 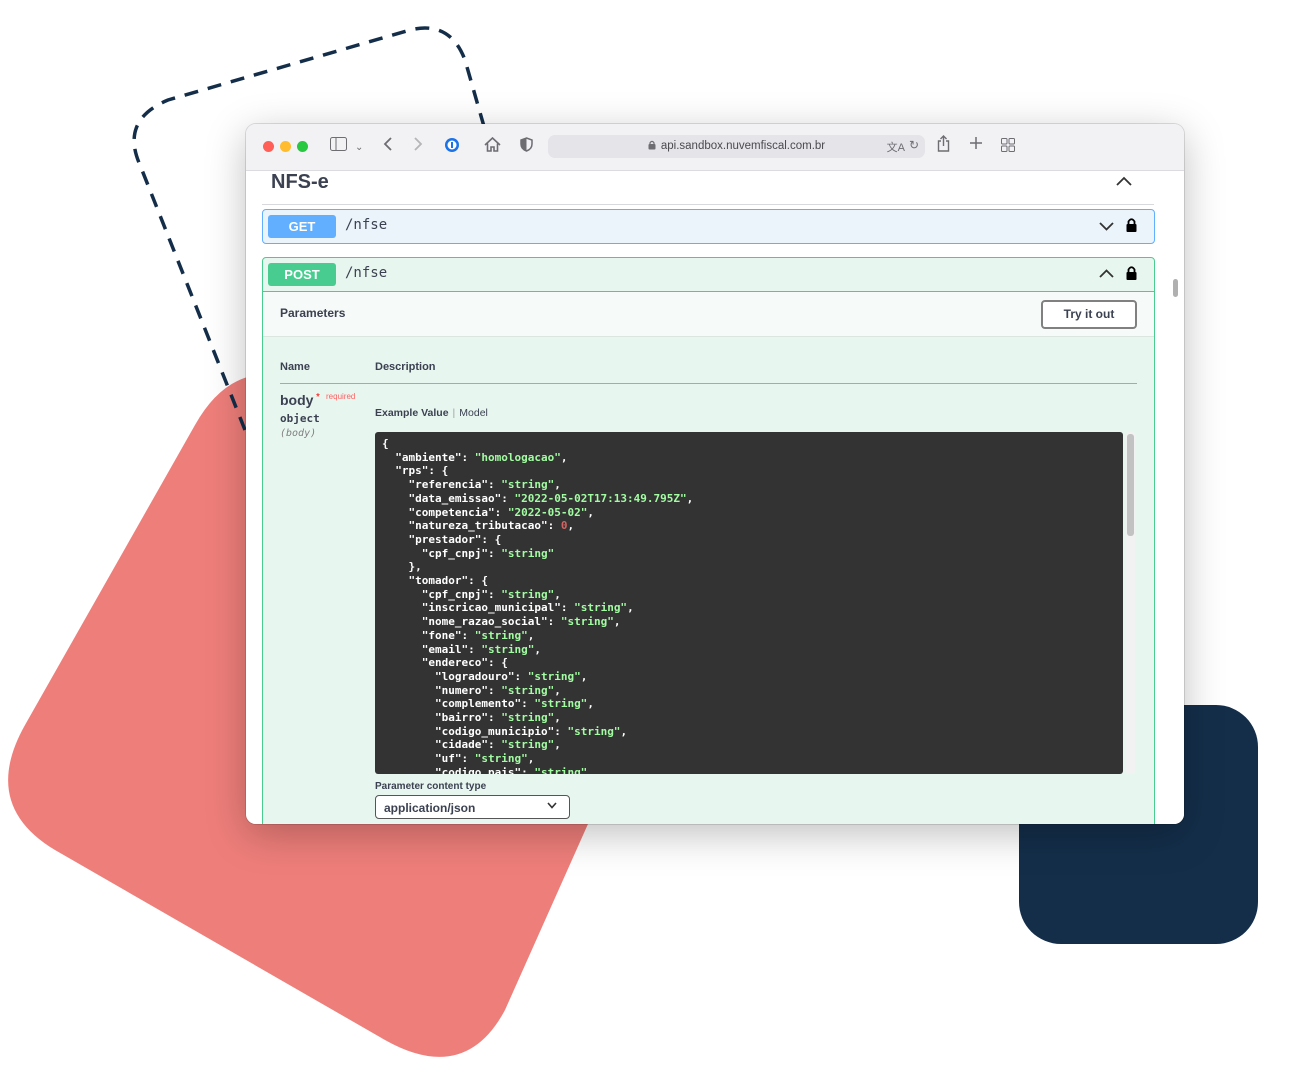 What do you see at coordinates (338, 146) in the screenshot?
I see `sidebar-icon` at bounding box center [338, 146].